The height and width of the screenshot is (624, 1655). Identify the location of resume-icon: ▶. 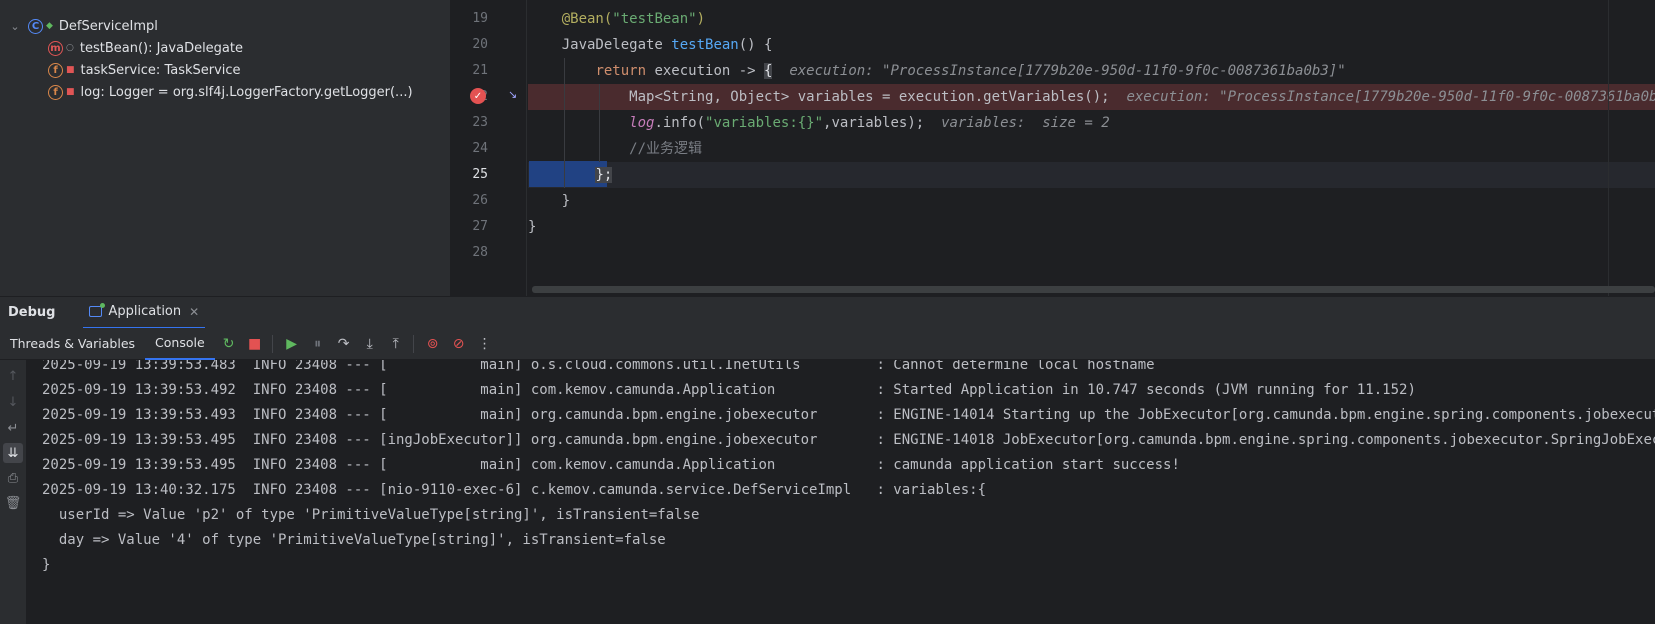
(292, 344).